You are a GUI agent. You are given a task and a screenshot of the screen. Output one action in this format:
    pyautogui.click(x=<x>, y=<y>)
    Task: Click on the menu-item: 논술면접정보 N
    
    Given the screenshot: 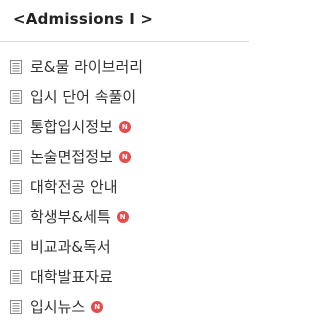 What is the action you would take?
    pyautogui.click(x=124, y=157)
    